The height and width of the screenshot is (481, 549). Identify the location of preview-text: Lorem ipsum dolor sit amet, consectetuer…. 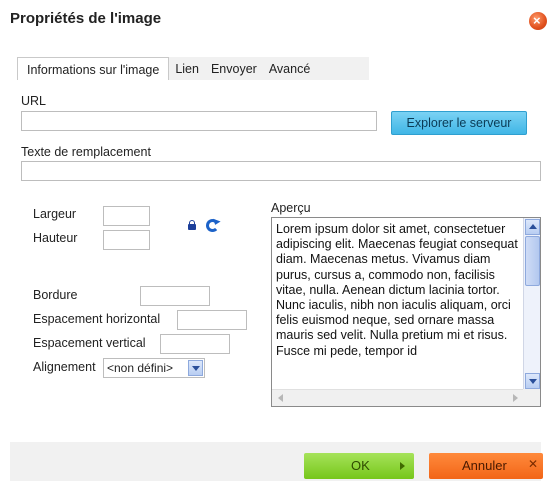
(397, 290).